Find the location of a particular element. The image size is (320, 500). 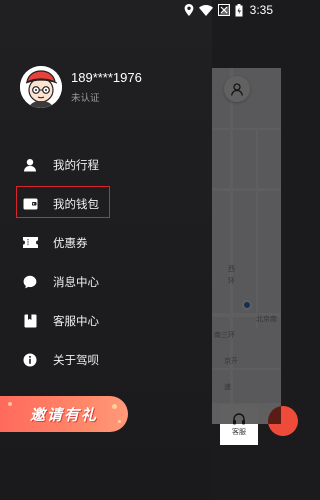

map-label: 速 is located at coordinates (227, 387).